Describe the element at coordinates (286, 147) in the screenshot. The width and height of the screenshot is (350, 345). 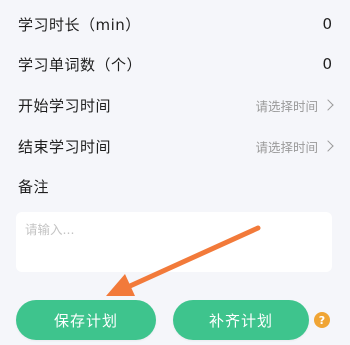
I see `end-time-placeholder: 请选择时间` at that location.